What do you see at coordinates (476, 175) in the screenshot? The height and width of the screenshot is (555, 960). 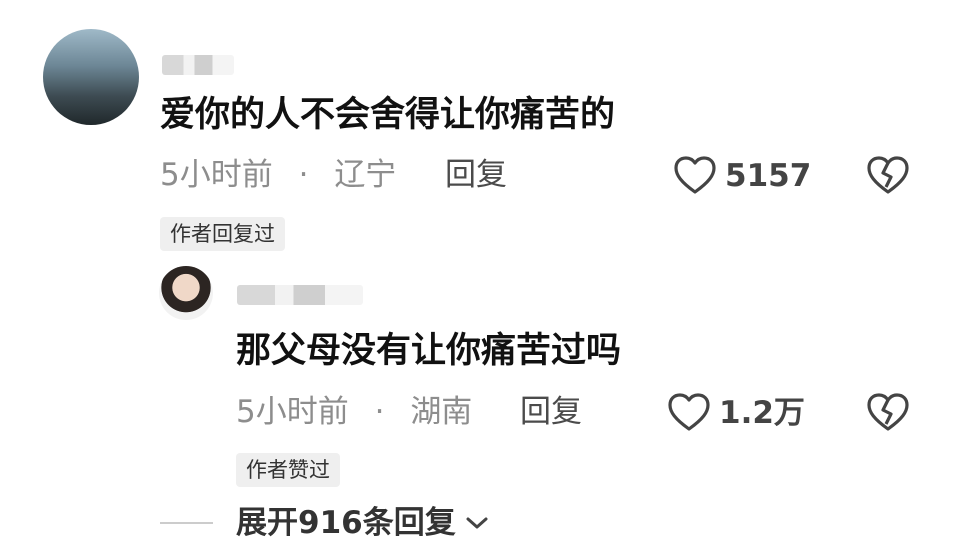 I see `main-reply-button: 回复` at bounding box center [476, 175].